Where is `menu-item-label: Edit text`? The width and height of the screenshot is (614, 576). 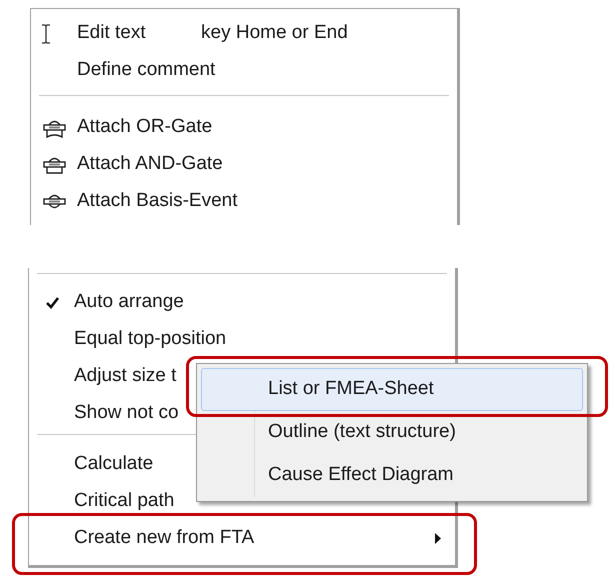
menu-item-label: Edit text is located at coordinates (112, 33).